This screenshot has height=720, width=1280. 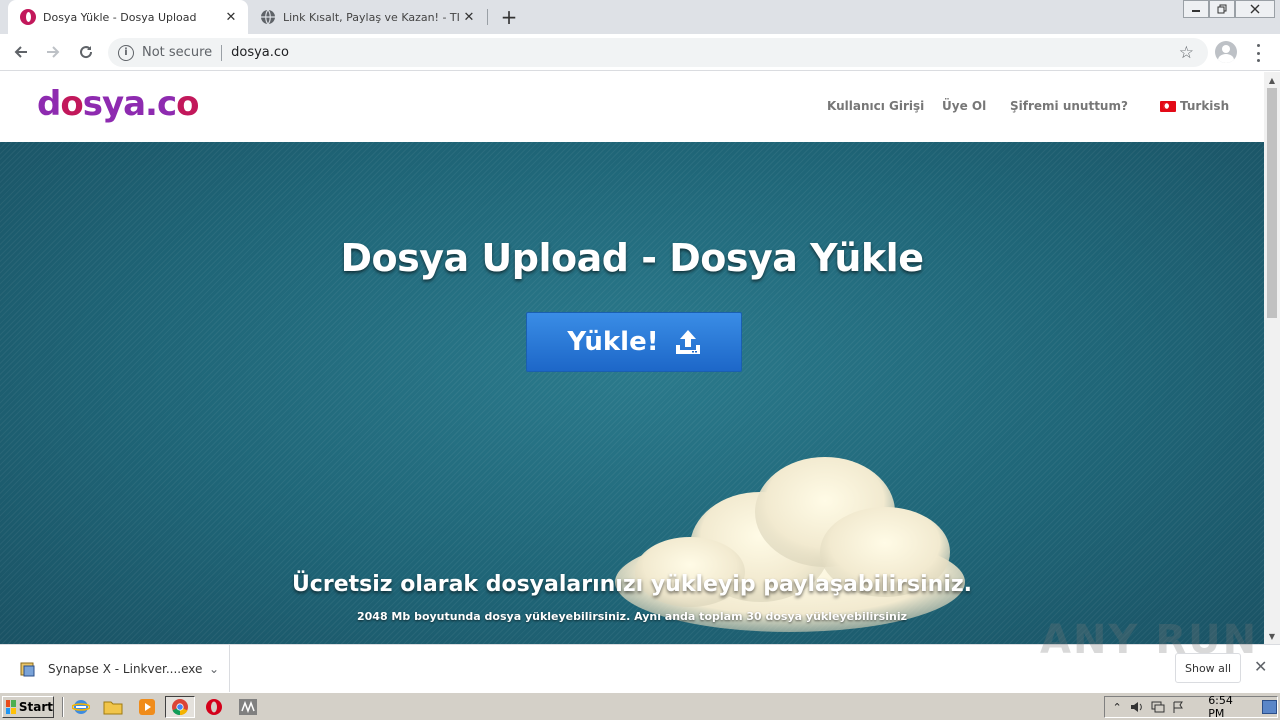 What do you see at coordinates (120, 17) in the screenshot?
I see `tab-title: Dosya Yükle - Dosya Upload` at bounding box center [120, 17].